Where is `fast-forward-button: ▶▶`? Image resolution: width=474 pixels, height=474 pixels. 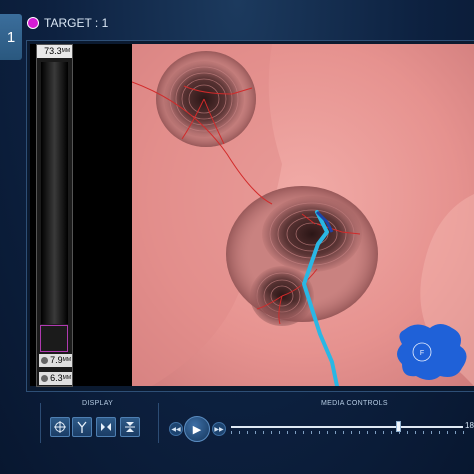 fast-forward-button: ▶▶ is located at coordinates (219, 429).